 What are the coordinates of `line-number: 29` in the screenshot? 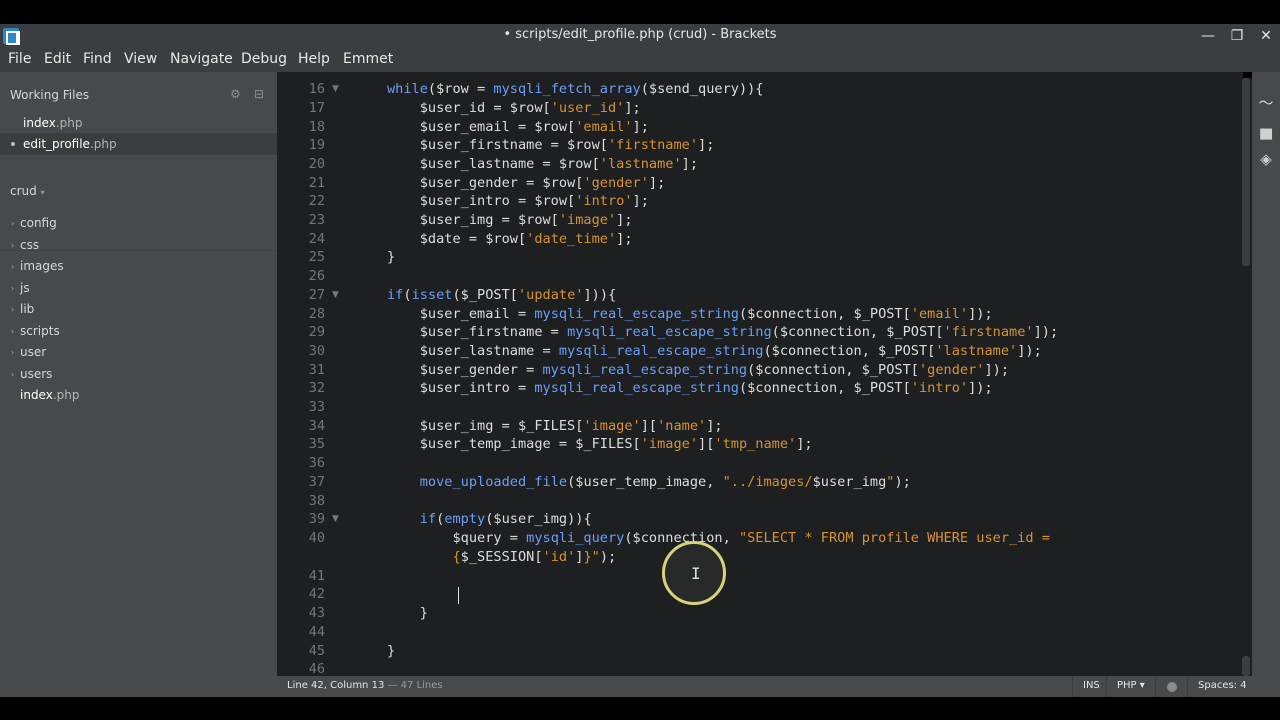 It's located at (316, 332).